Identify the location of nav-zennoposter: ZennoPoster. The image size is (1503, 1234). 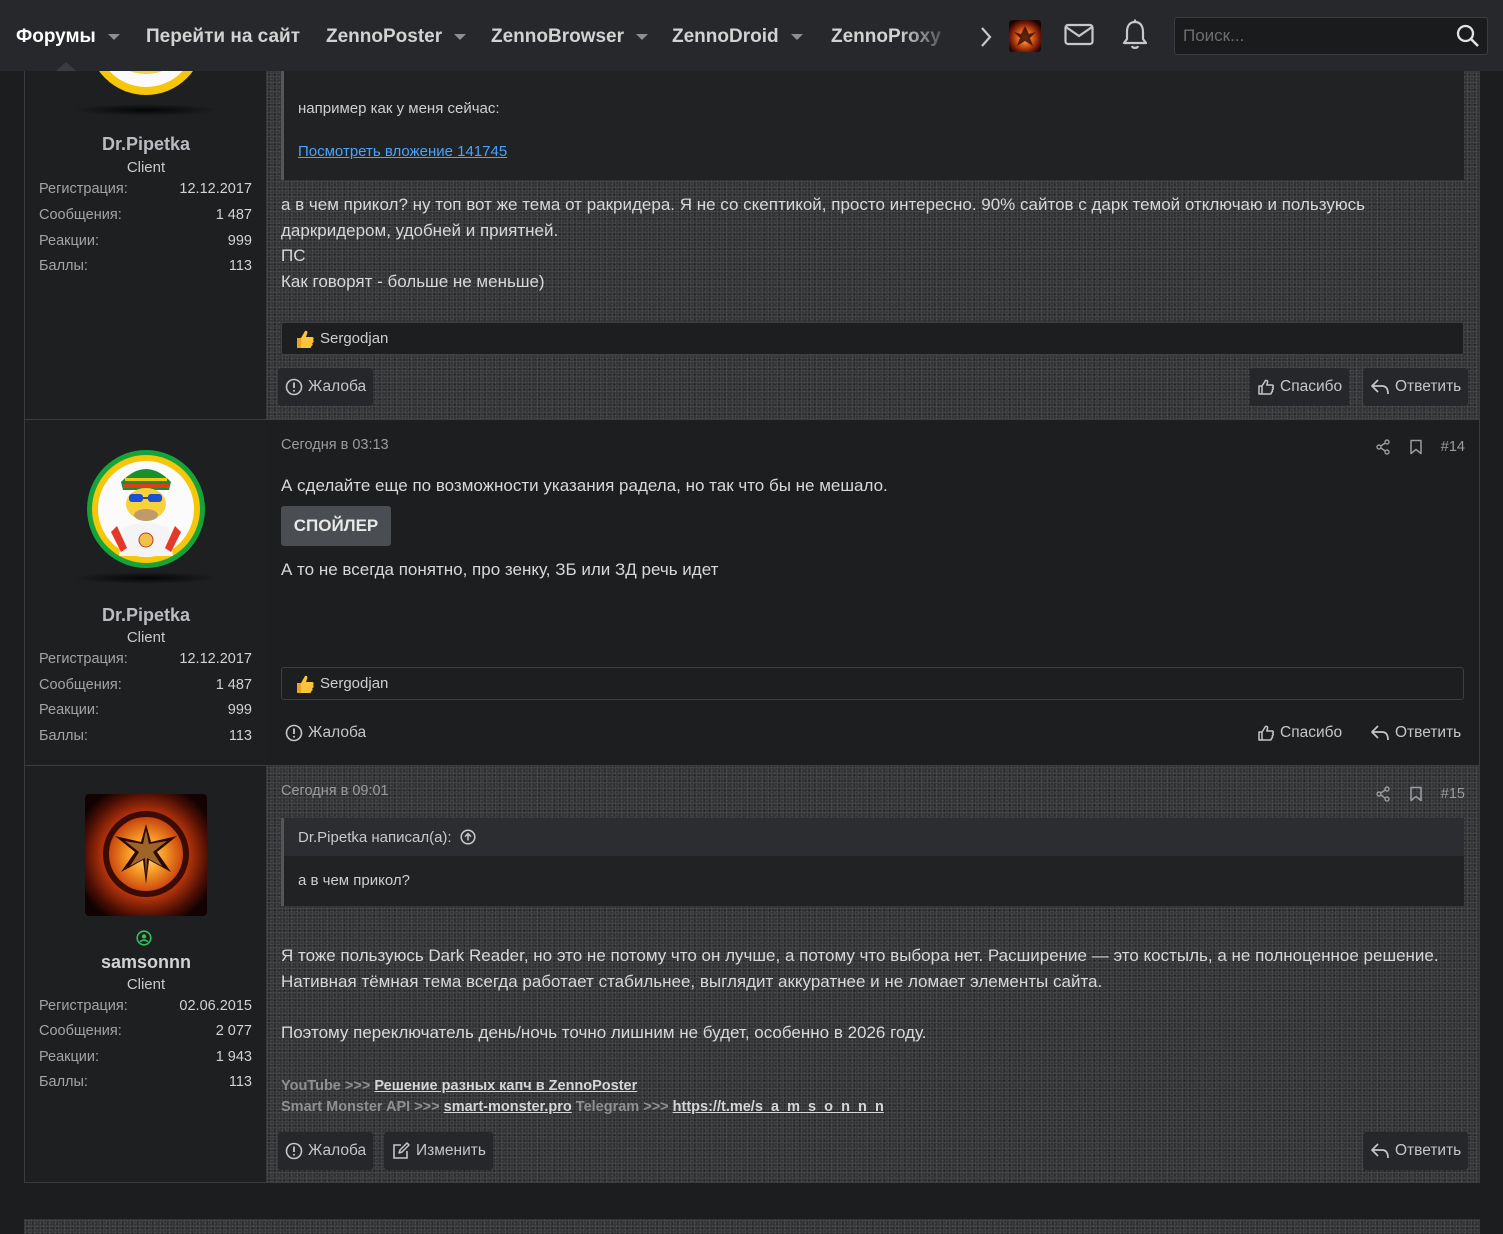
(396, 37).